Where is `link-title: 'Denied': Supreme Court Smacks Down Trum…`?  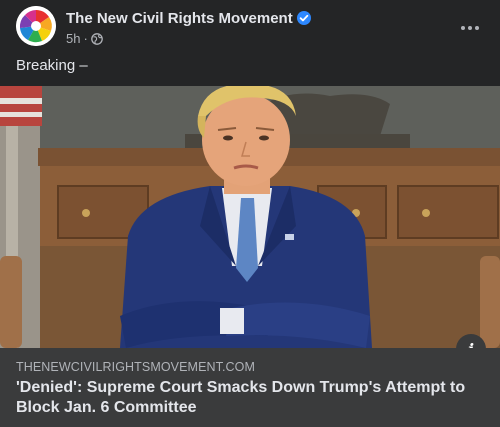 link-title: 'Denied': Supreme Court Smacks Down Trum… is located at coordinates (251, 398).